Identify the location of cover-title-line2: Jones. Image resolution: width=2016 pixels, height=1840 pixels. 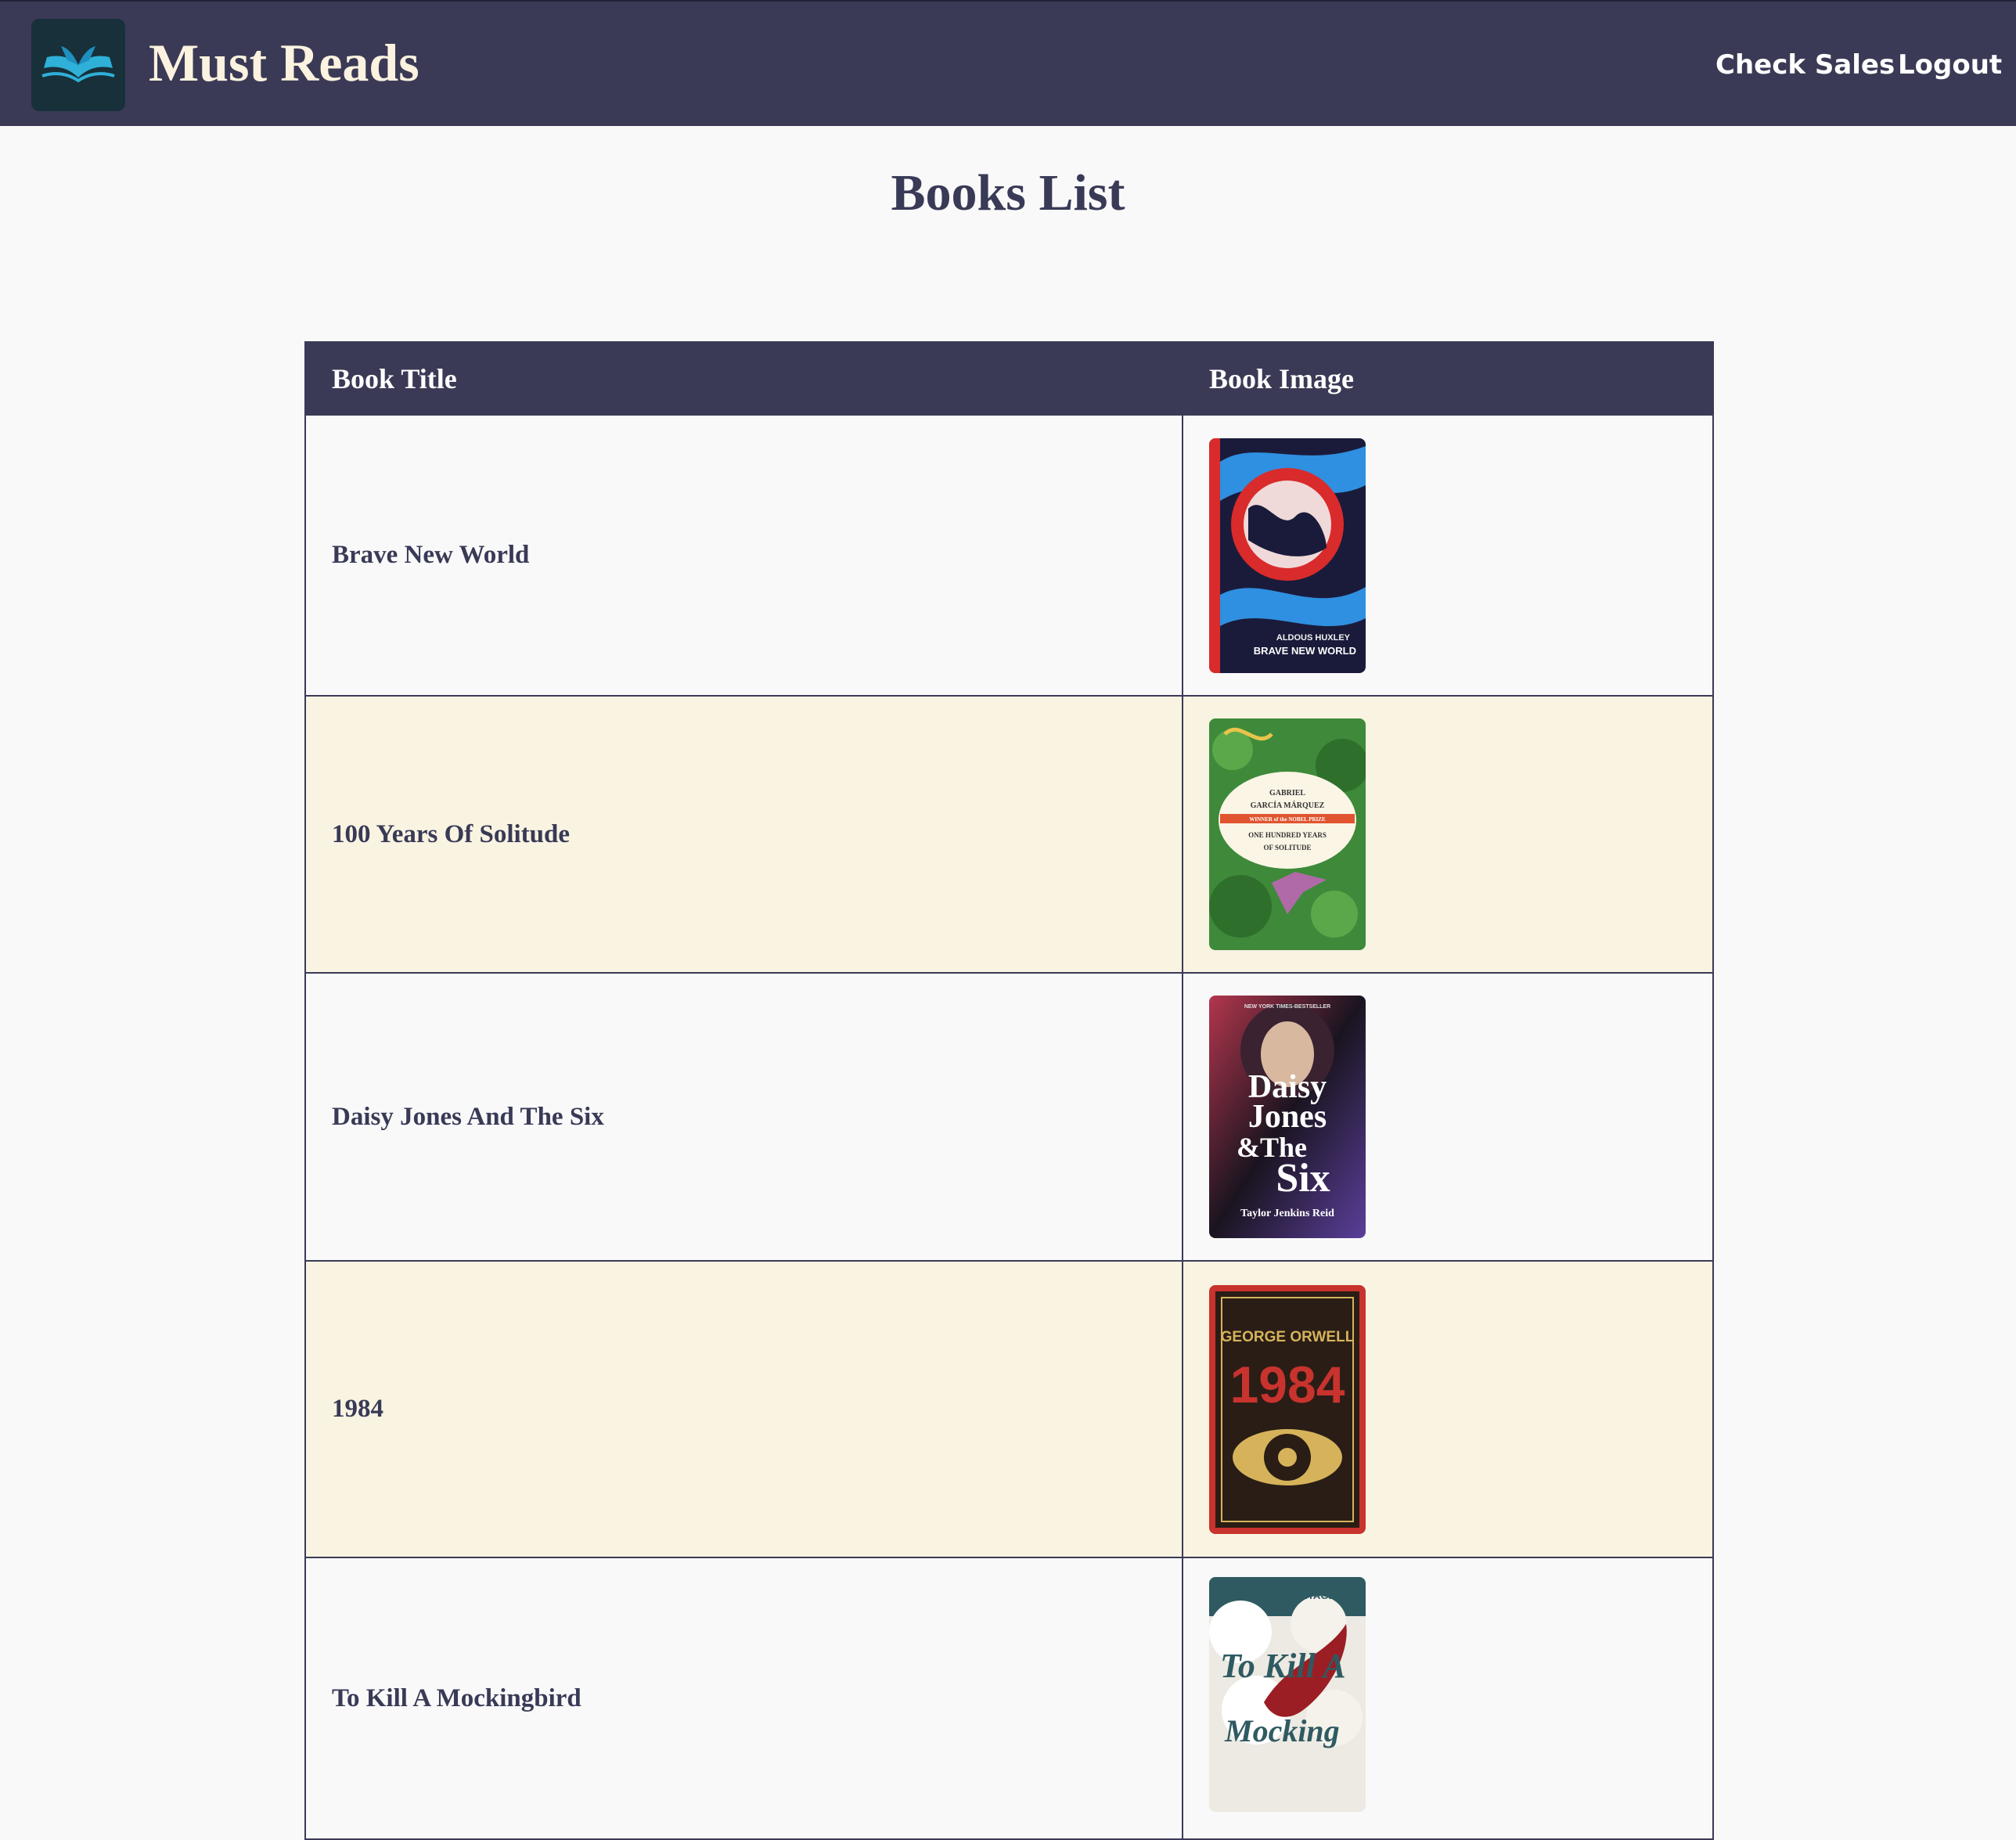
(1287, 1117).